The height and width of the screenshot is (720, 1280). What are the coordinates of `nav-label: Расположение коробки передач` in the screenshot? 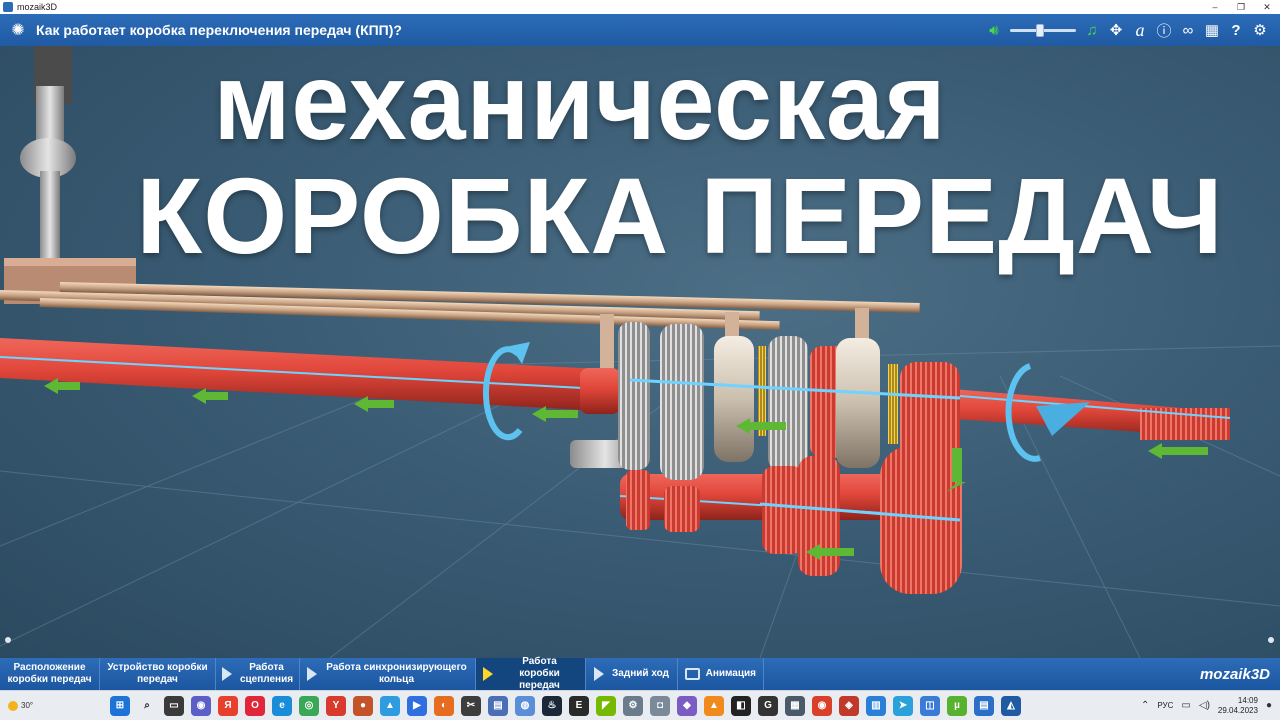 It's located at (49, 673).